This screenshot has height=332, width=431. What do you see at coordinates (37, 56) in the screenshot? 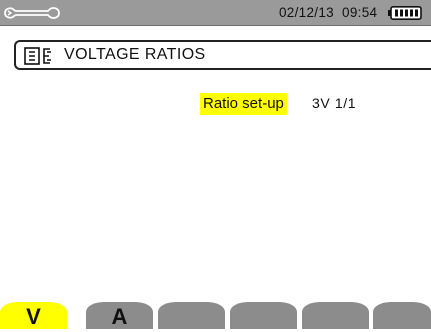
I see `voltage-ratio-icon` at bounding box center [37, 56].